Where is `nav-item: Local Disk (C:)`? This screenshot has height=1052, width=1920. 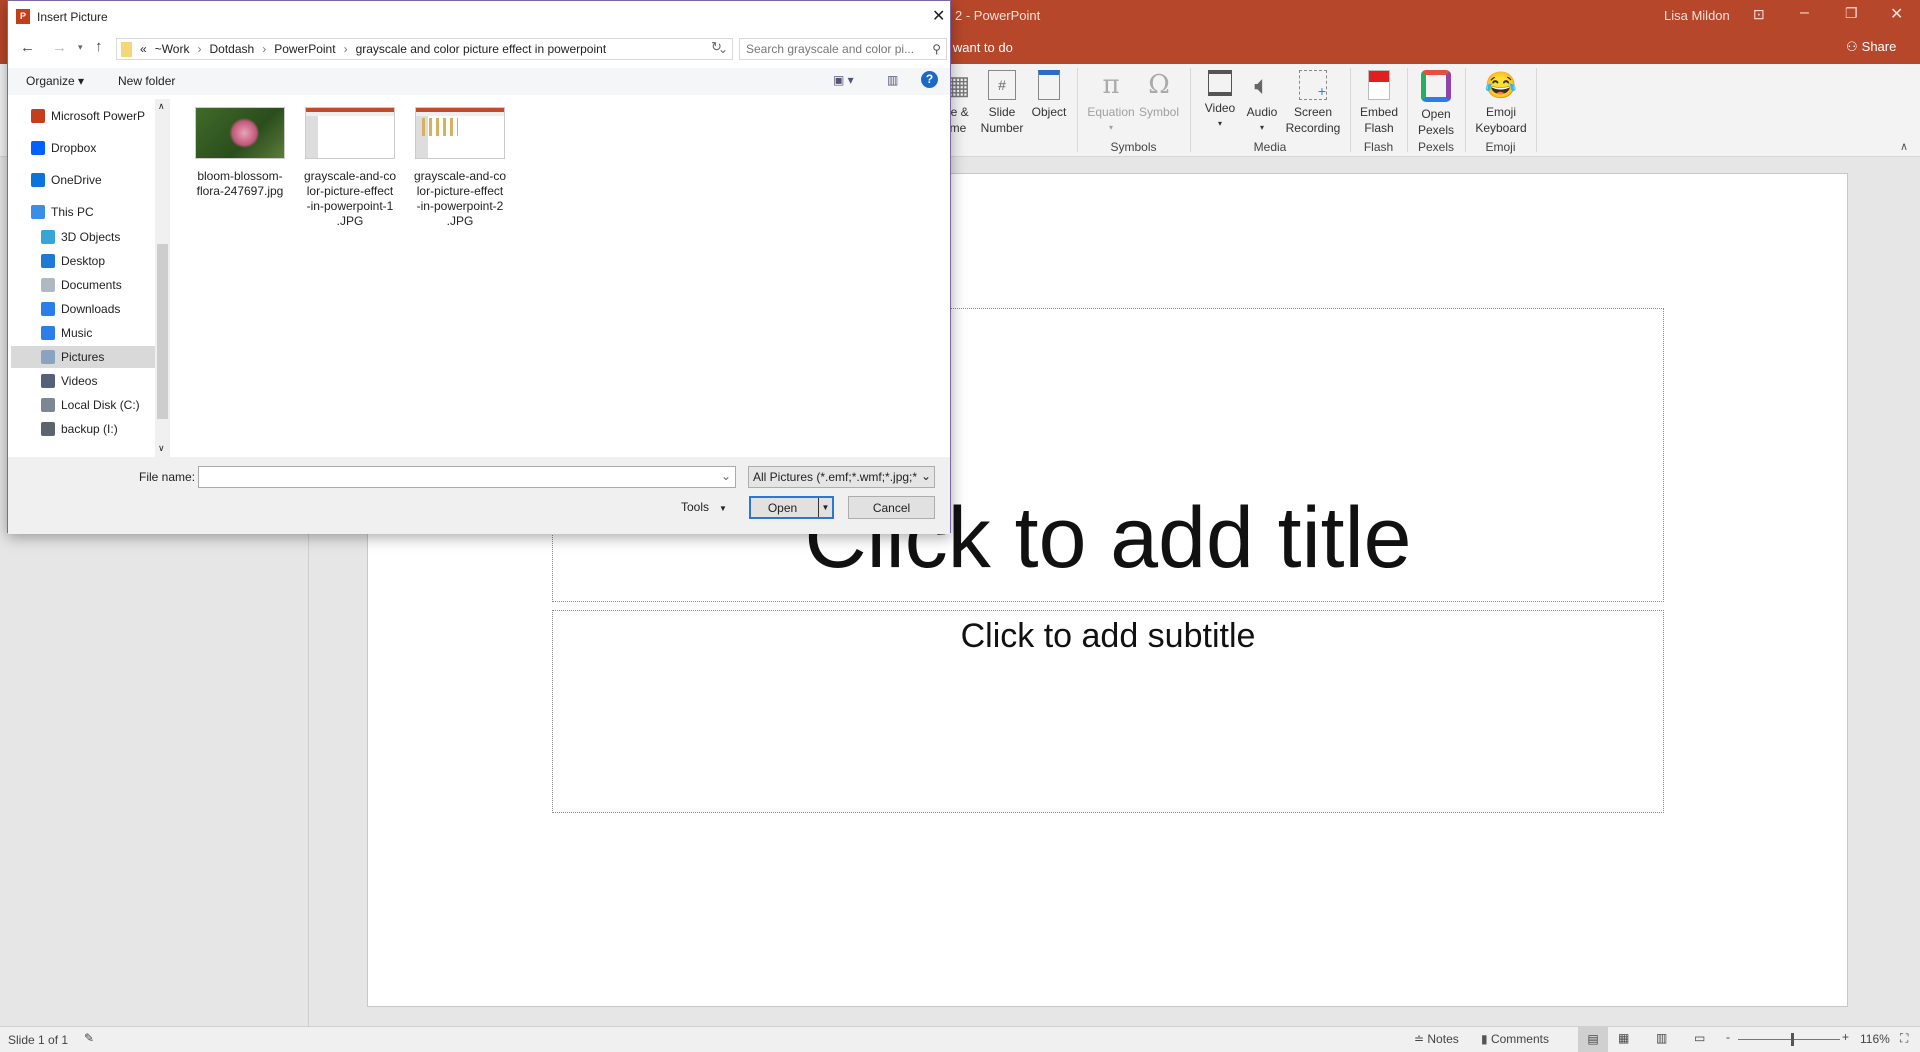
nav-item: Local Disk (C:) is located at coordinates (83, 405).